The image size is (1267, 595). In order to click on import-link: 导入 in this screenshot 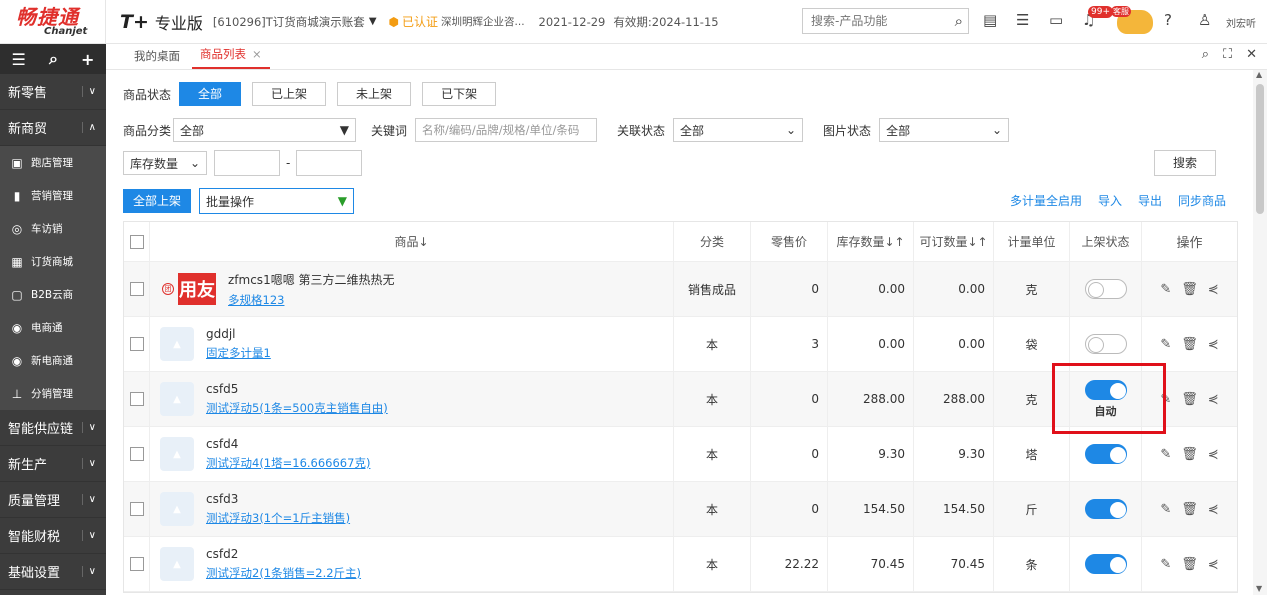, I will do `click(1110, 200)`.